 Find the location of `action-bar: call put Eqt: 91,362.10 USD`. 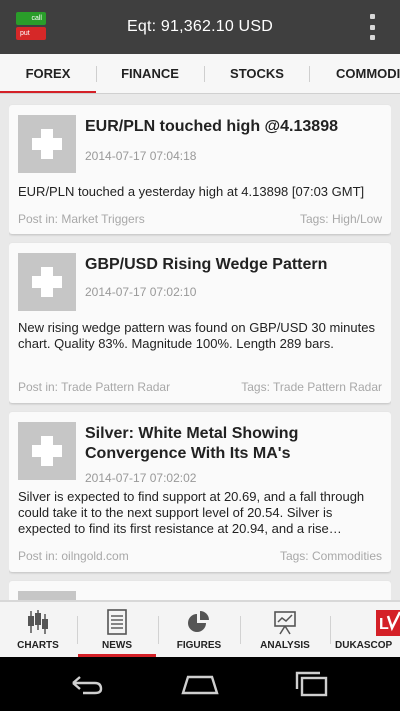

action-bar: call put Eqt: 91,362.10 USD is located at coordinates (200, 27).